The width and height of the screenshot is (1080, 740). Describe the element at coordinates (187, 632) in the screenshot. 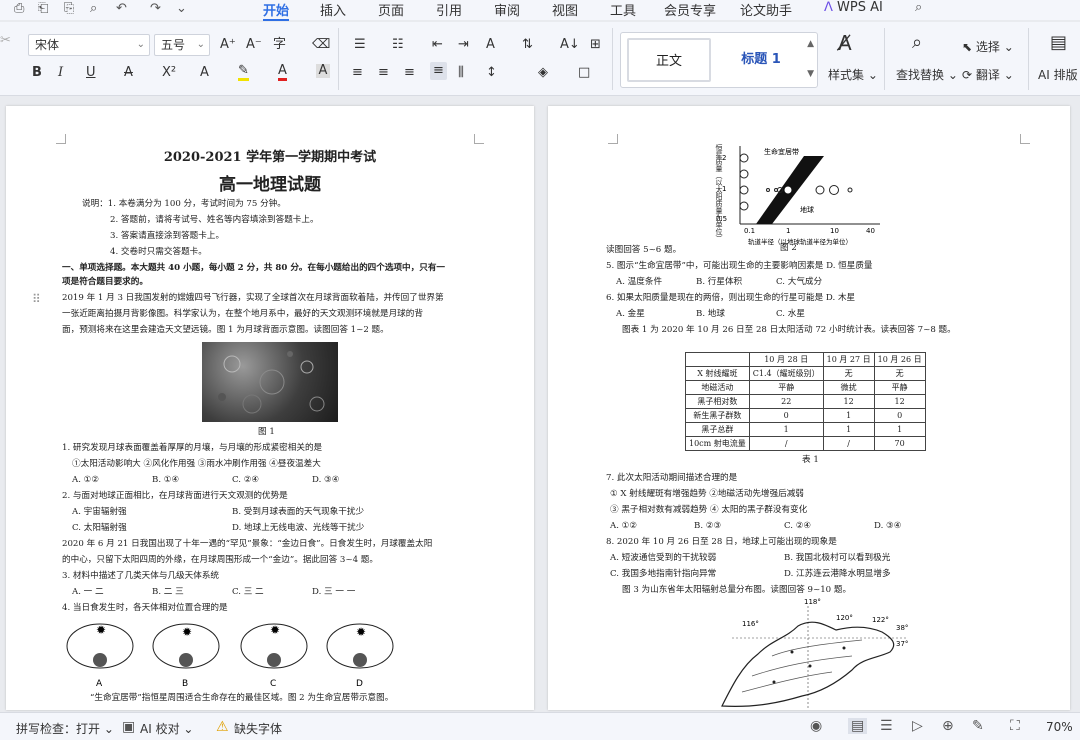

I see `sun-icon: ✹` at that location.